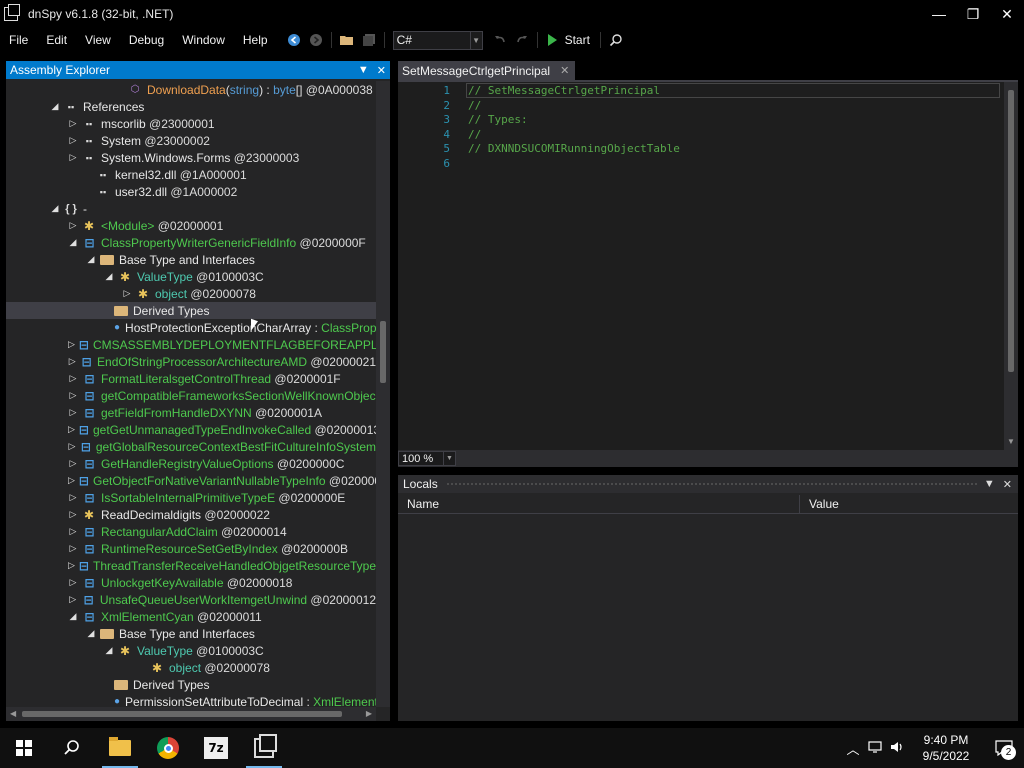  I want to click on menu-file: File, so click(18, 40).